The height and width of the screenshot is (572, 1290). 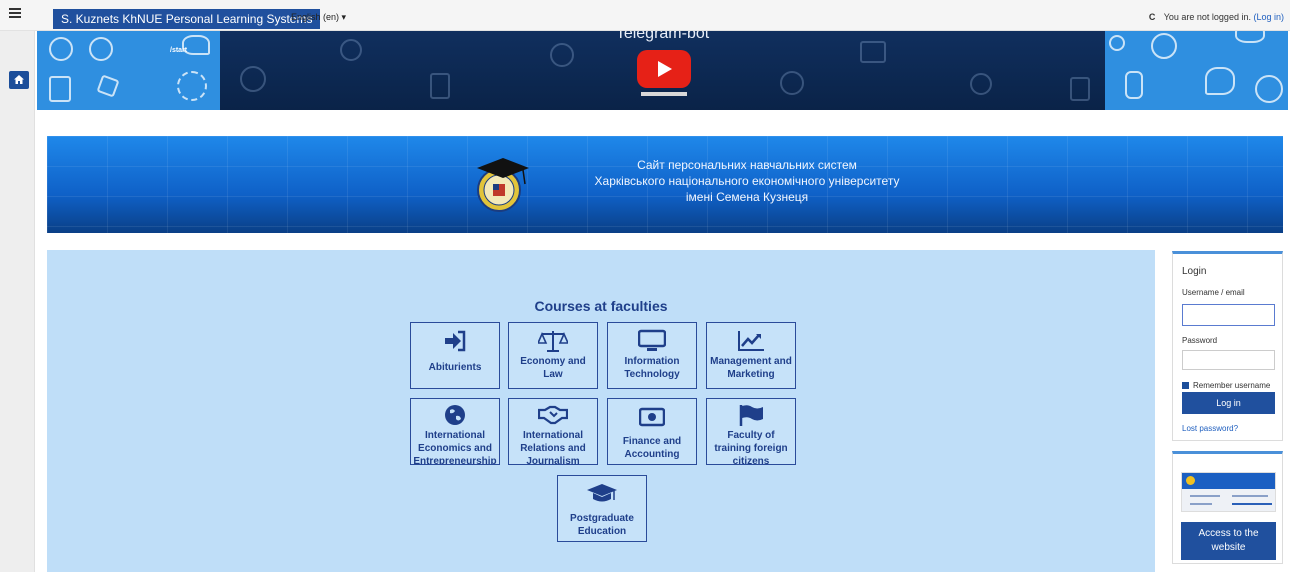 What do you see at coordinates (179, 50) in the screenshot?
I see `start-label: /start` at bounding box center [179, 50].